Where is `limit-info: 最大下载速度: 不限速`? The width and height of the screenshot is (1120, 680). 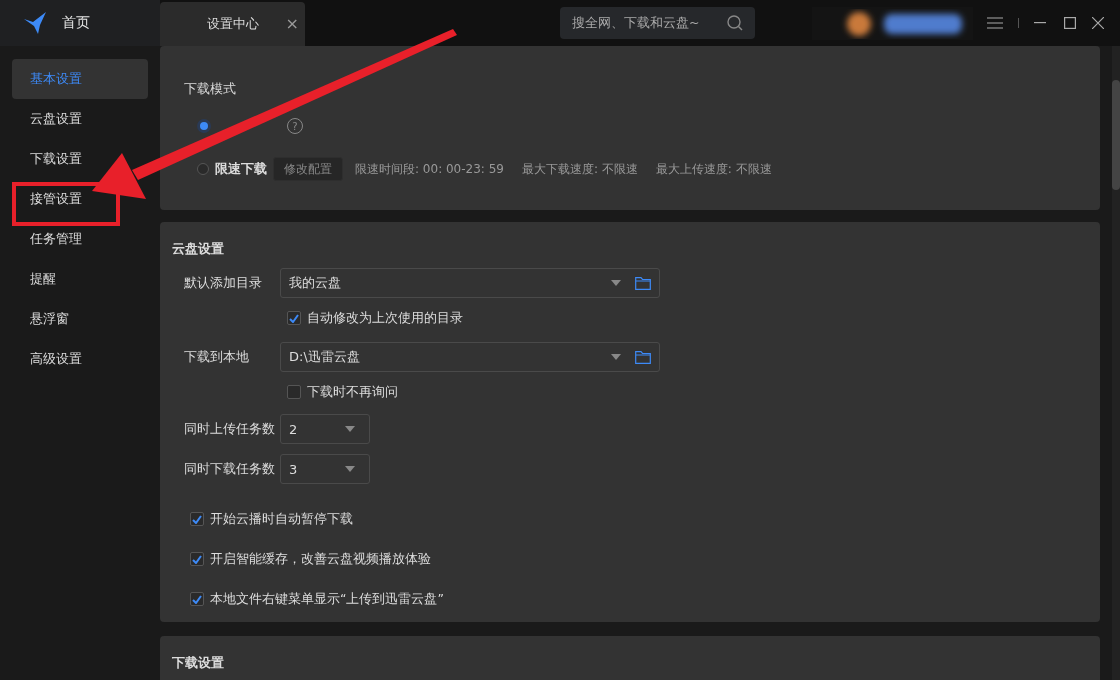 limit-info: 最大下载速度: 不限速 is located at coordinates (580, 169).